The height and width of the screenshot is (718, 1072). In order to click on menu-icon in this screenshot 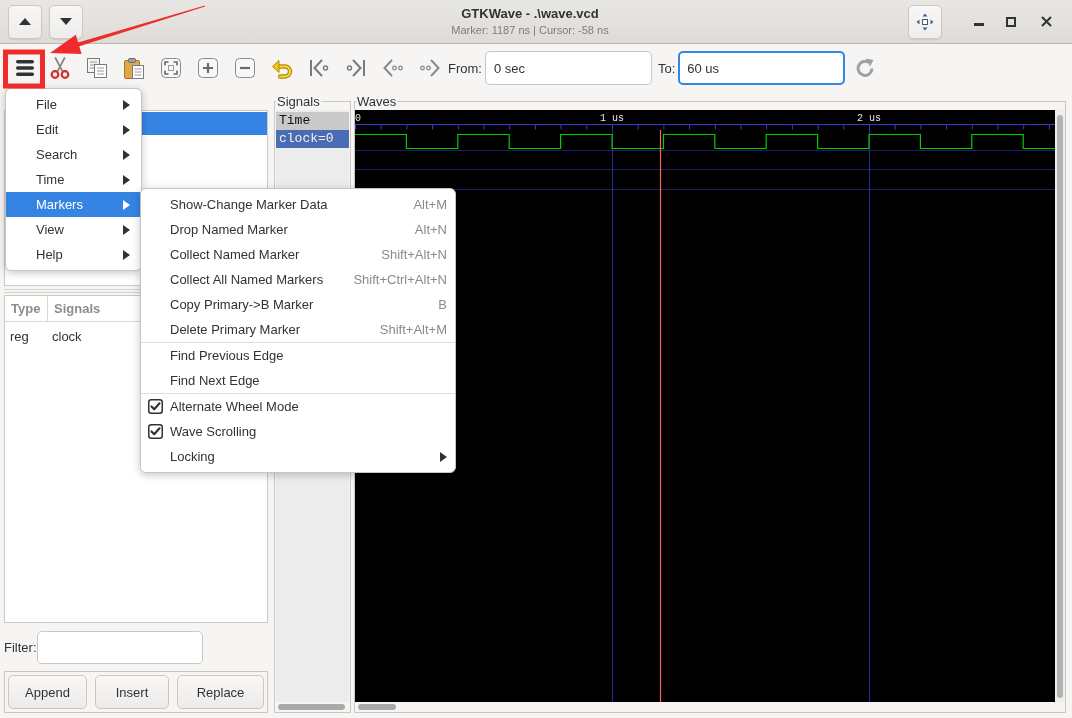, I will do `click(25, 68)`.